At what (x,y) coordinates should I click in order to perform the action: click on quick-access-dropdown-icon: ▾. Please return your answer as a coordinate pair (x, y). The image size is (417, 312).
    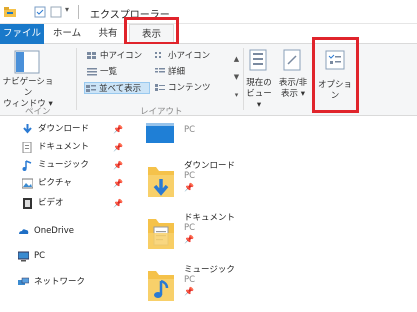
    Looking at the image, I should click on (67, 9).